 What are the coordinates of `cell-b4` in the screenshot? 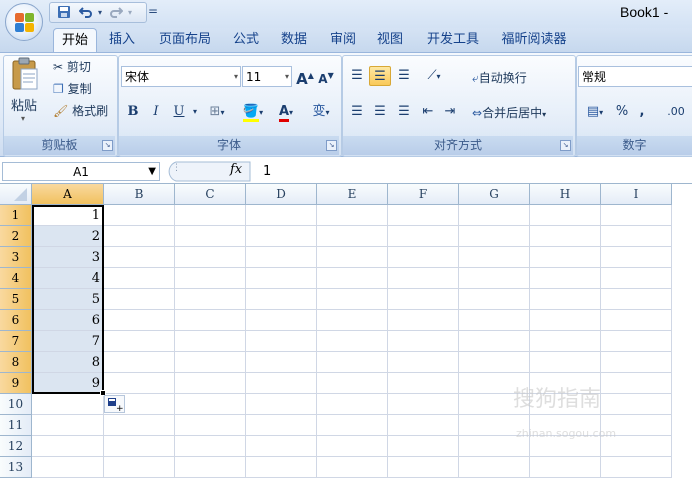 It's located at (139, 278).